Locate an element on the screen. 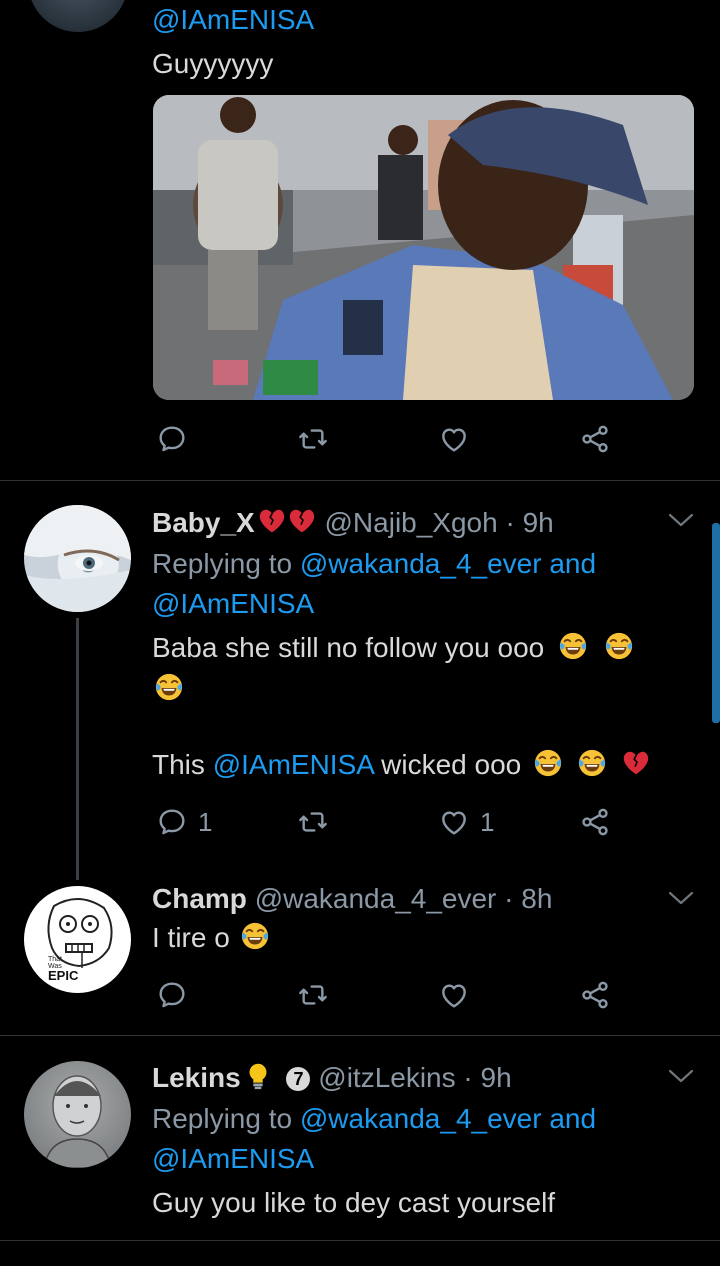 This screenshot has width=720, height=1266. badge: 7 is located at coordinates (298, 1079).